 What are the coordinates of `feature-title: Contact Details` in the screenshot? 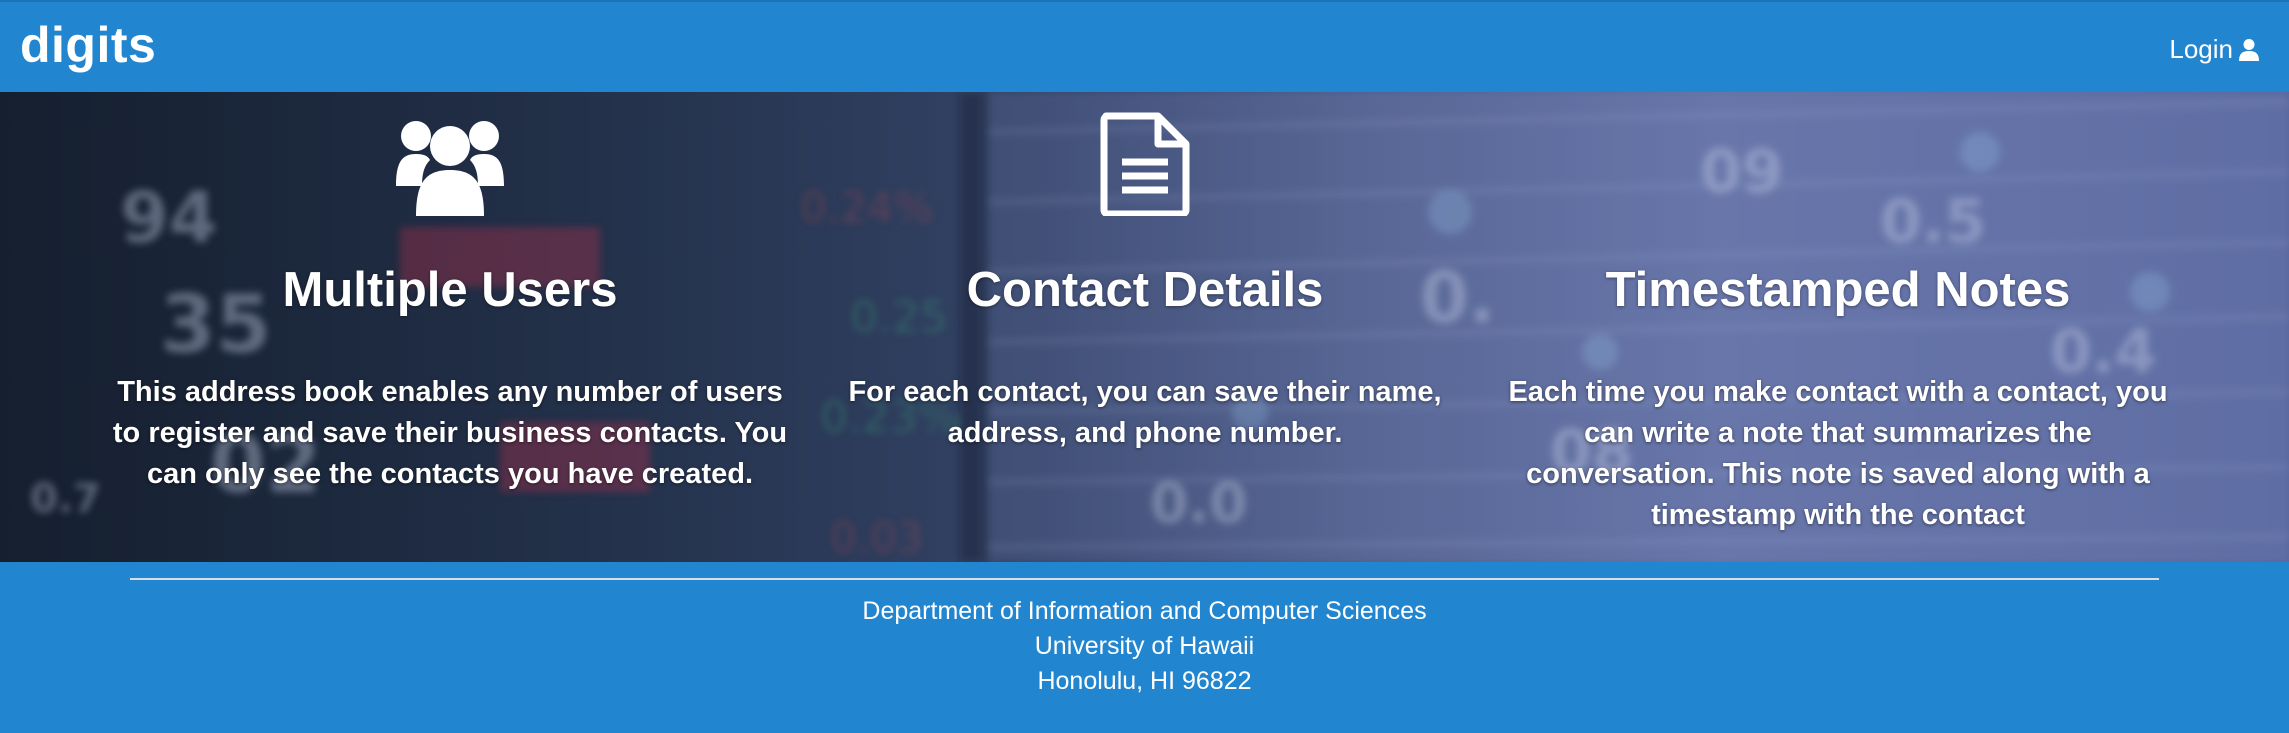 It's located at (1145, 290).